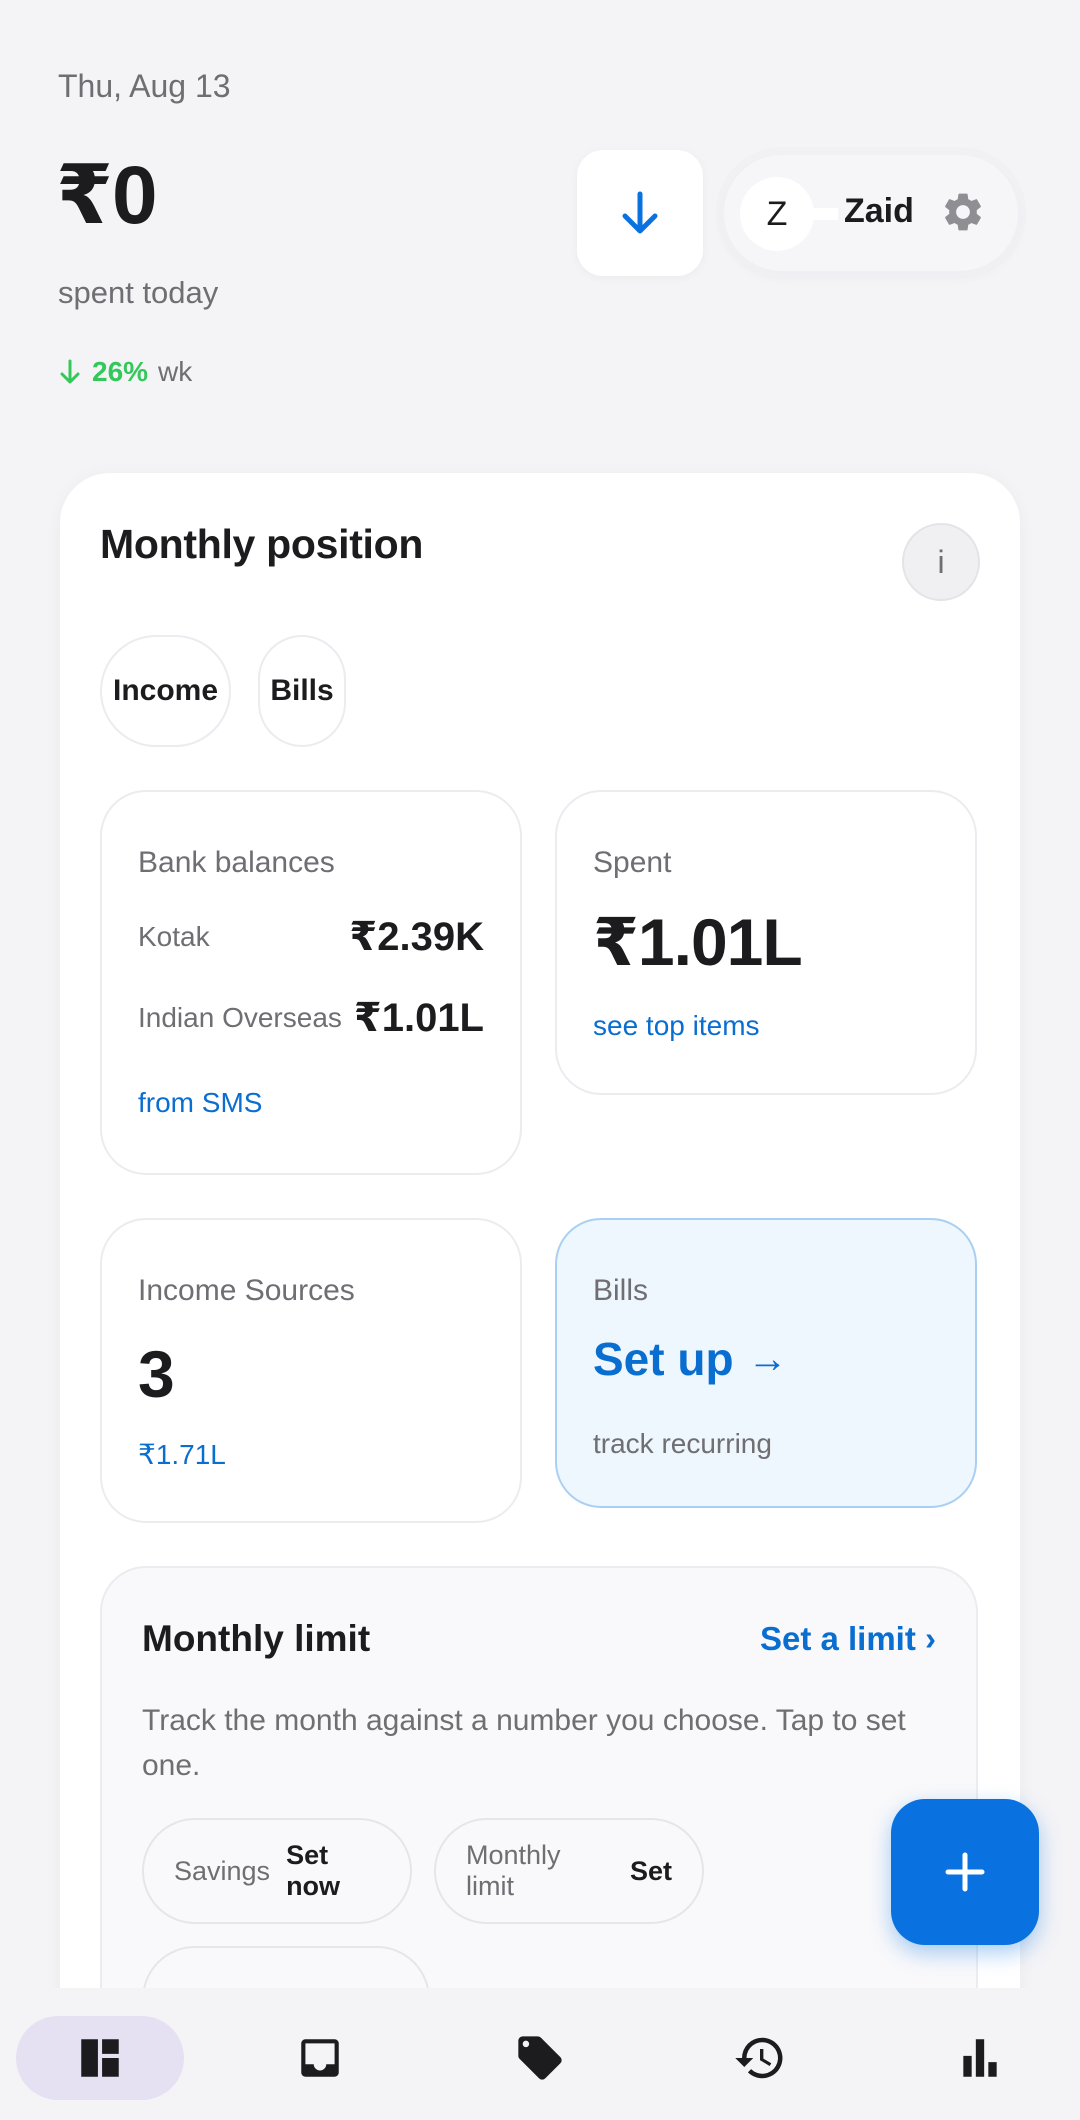 The width and height of the screenshot is (1080, 2120). What do you see at coordinates (138, 292) in the screenshot?
I see `spent-today-label: spent today` at bounding box center [138, 292].